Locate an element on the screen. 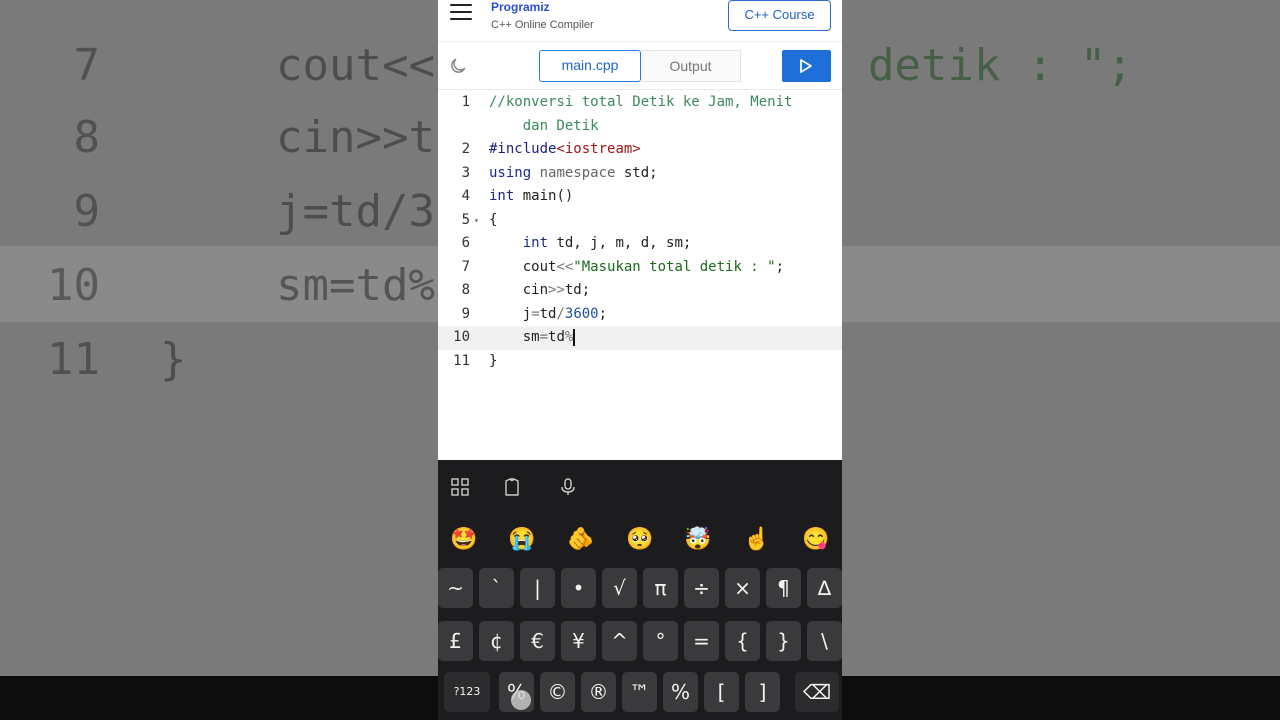  run-button is located at coordinates (806, 66).